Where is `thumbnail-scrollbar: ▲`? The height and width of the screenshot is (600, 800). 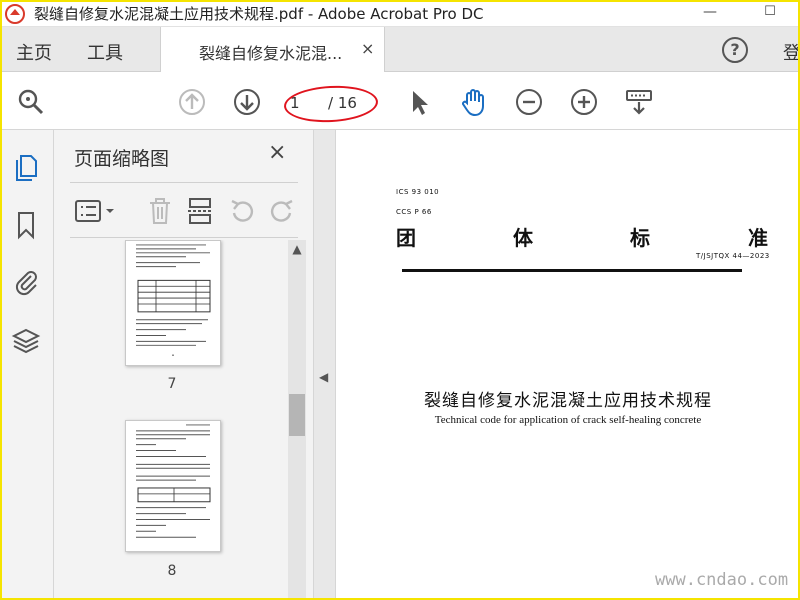 thumbnail-scrollbar: ▲ is located at coordinates (297, 420).